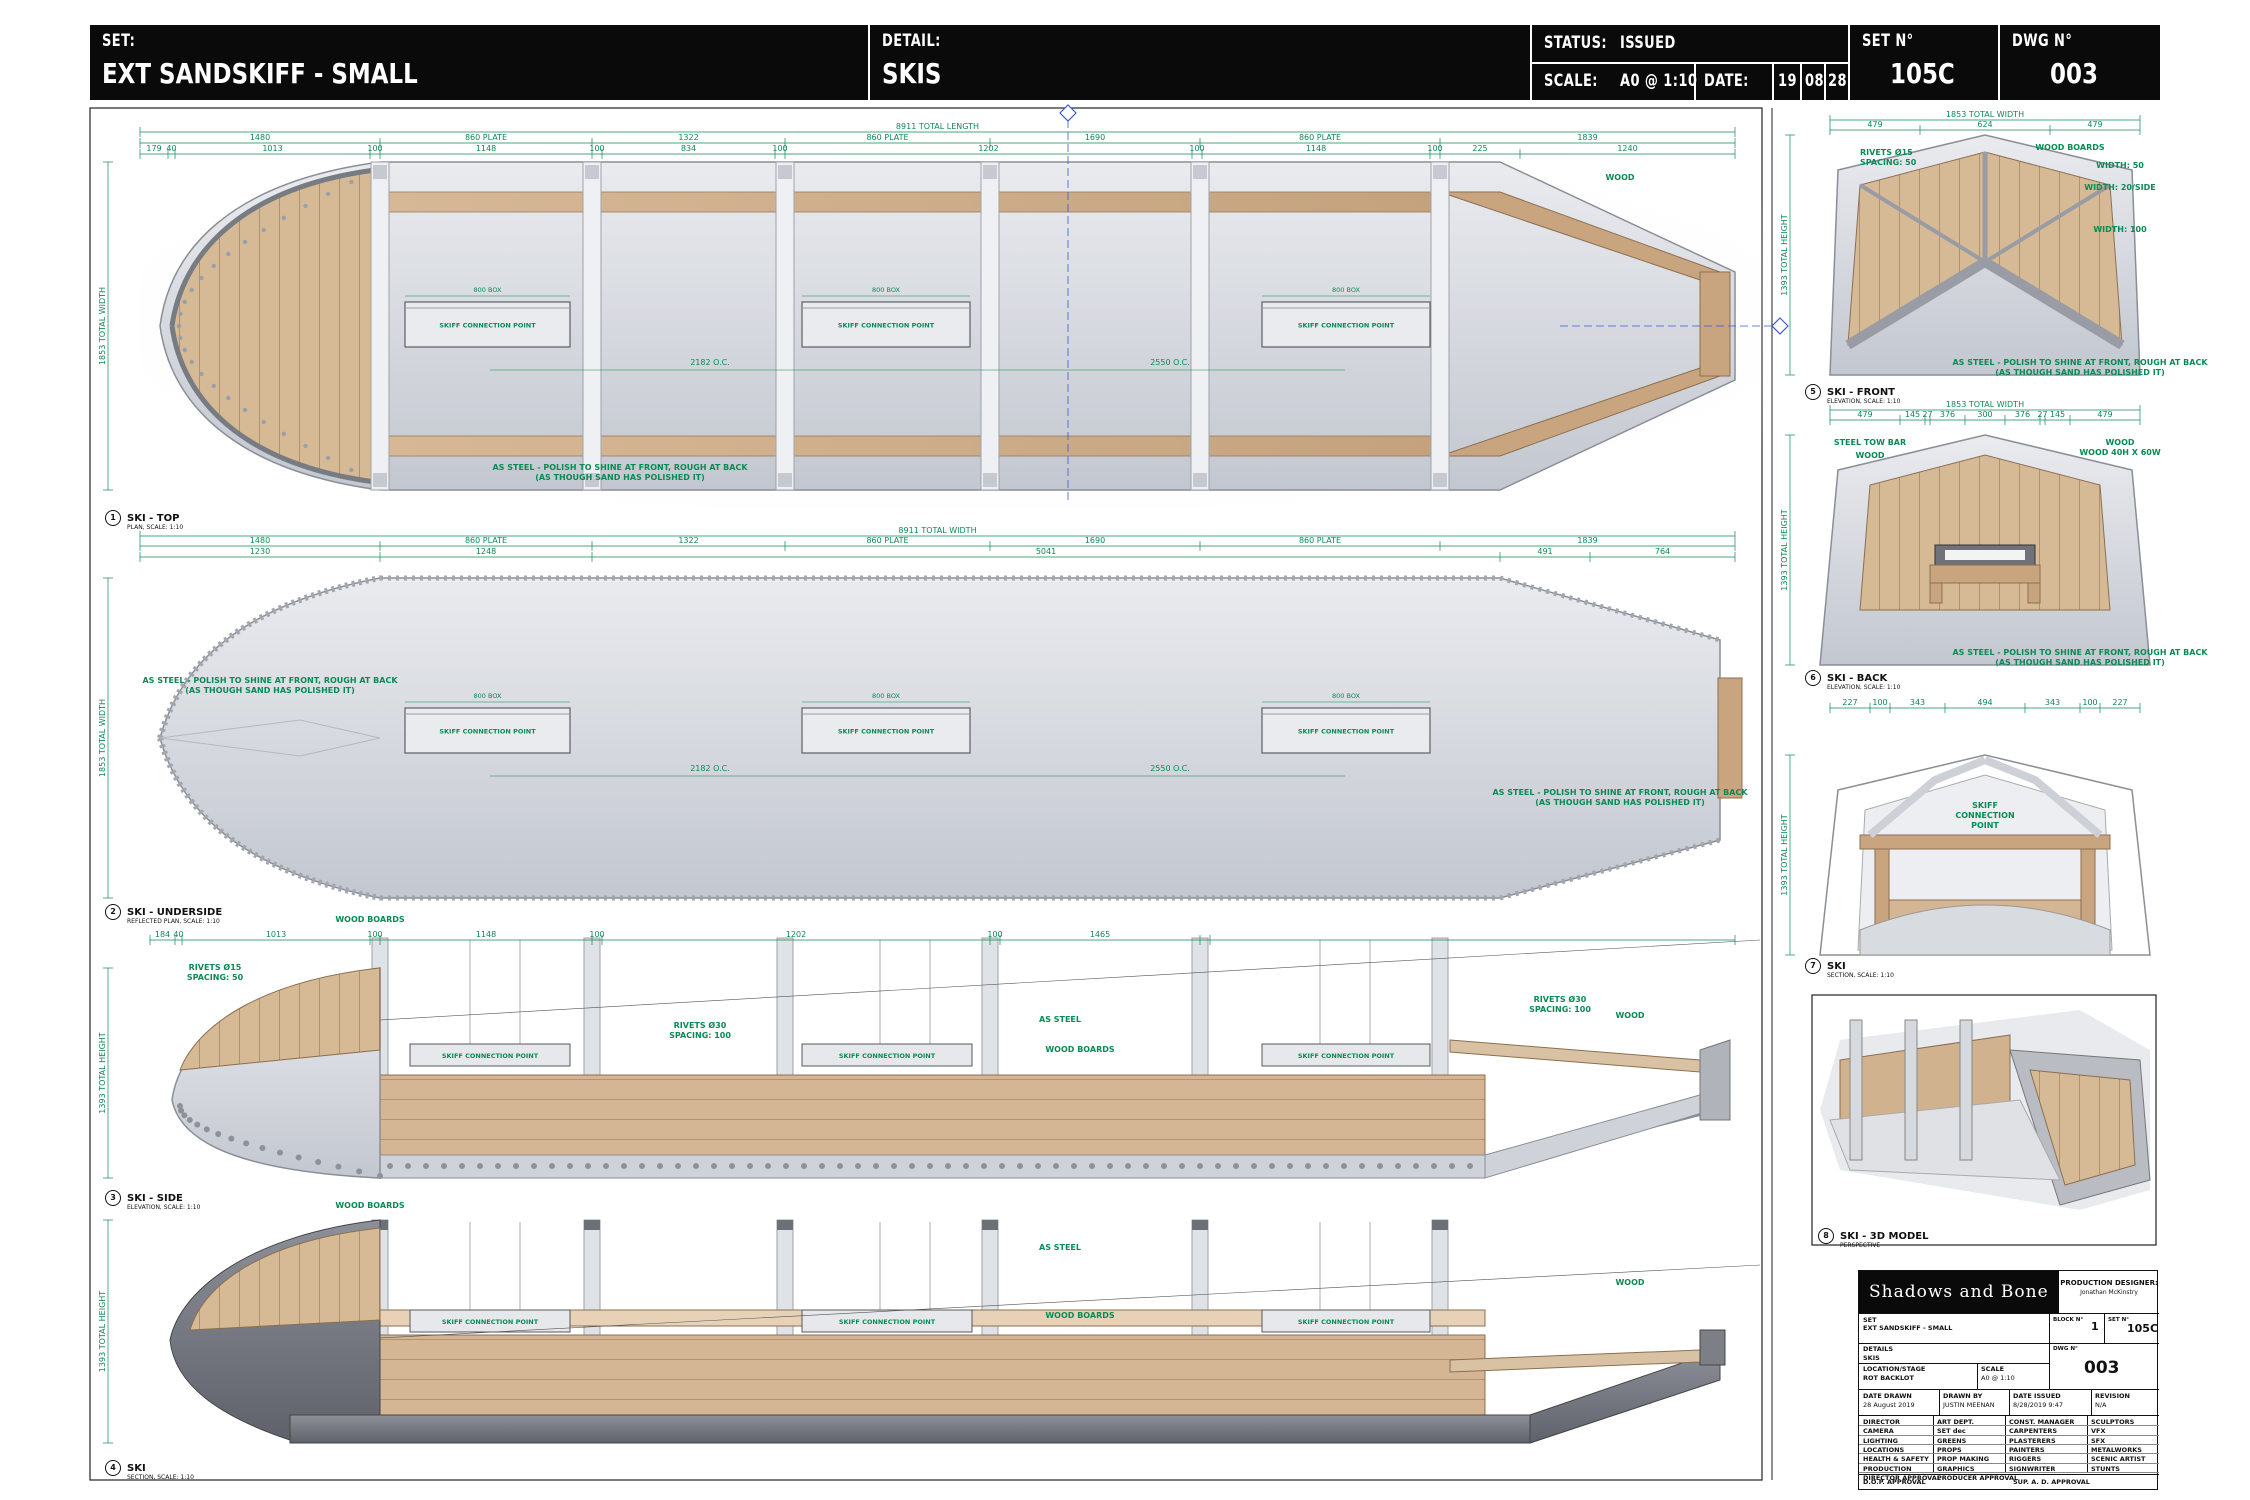  I want to click on tb-dwg-value: 003, so click(2102, 1368).